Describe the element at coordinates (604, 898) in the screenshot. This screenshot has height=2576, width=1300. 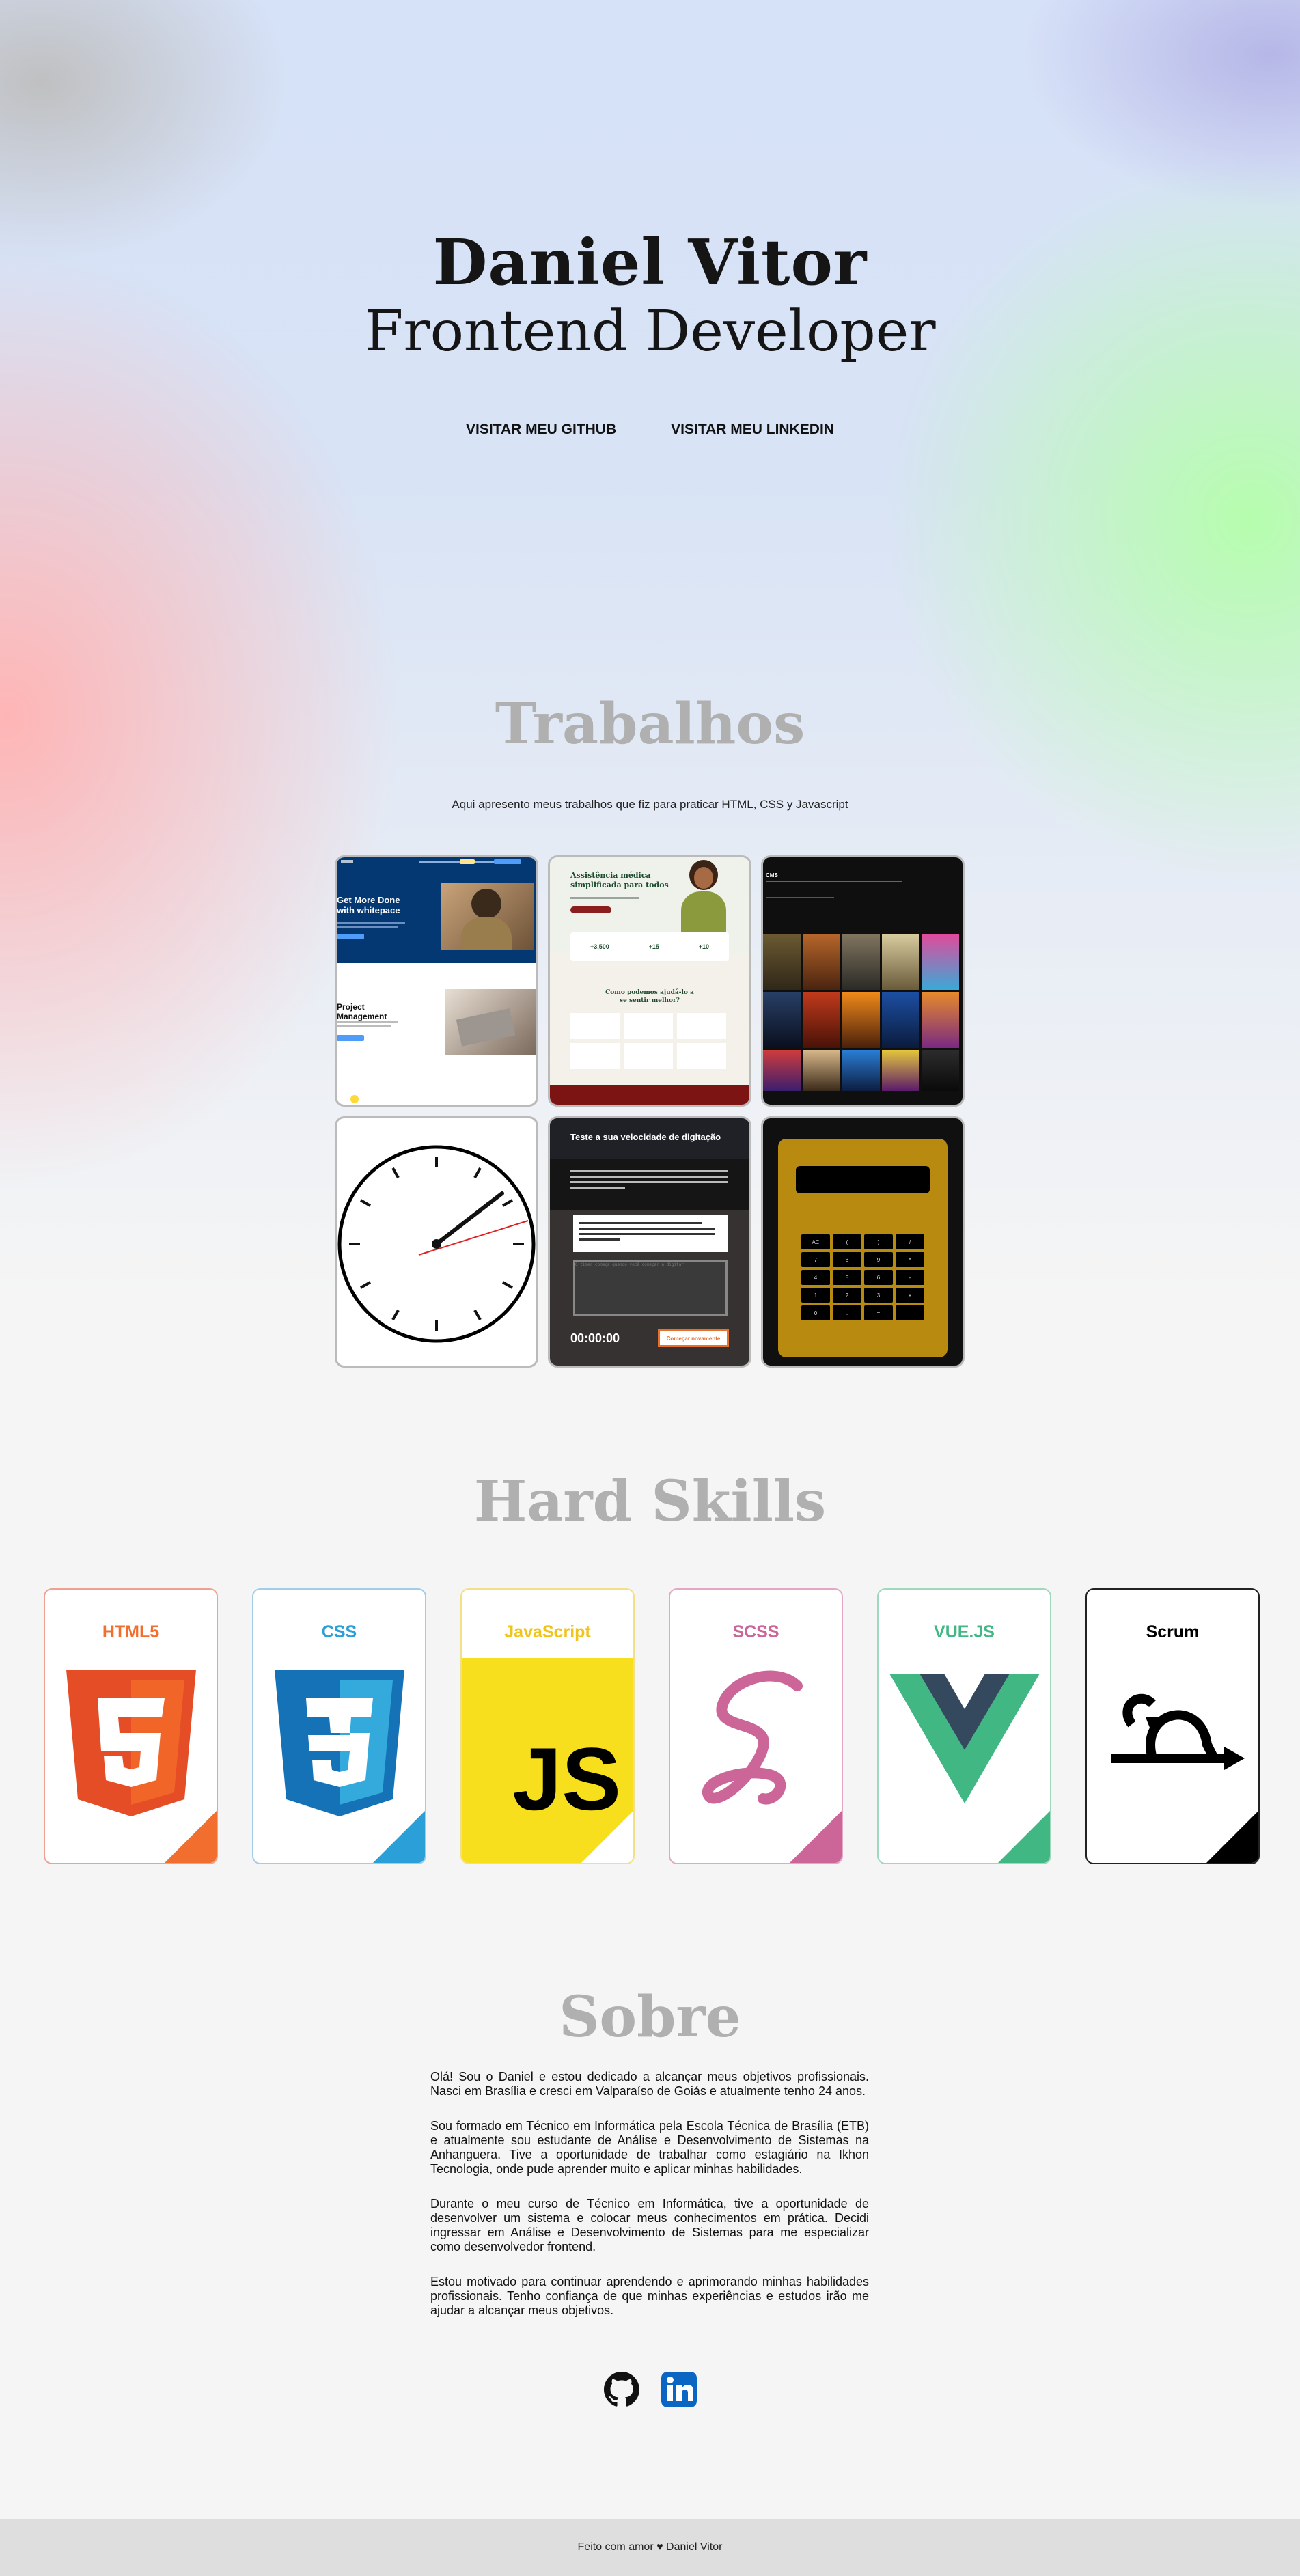
I see `work-thumb-text` at that location.